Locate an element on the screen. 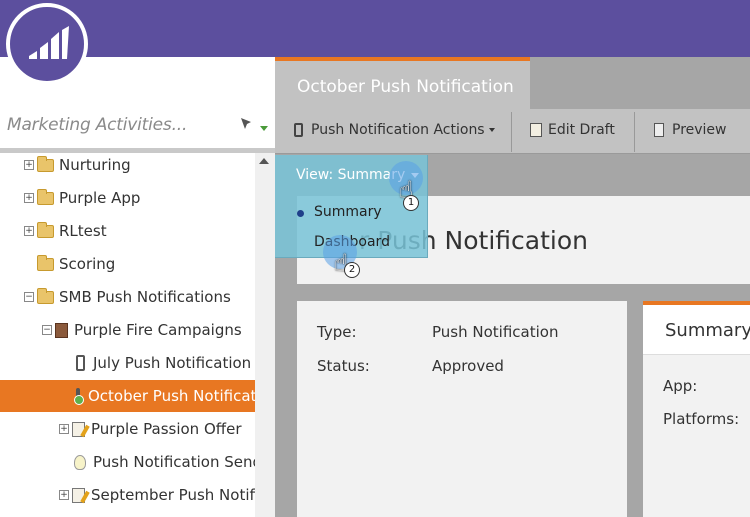 The width and height of the screenshot is (750, 517). status-label: Status: is located at coordinates (343, 366).